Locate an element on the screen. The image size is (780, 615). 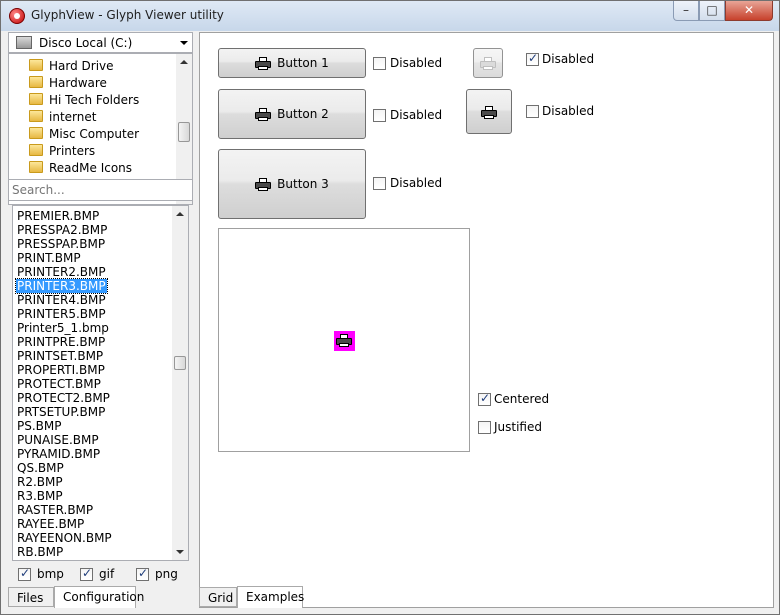
file-item: PRINTER4.BMP is located at coordinates (61, 300).